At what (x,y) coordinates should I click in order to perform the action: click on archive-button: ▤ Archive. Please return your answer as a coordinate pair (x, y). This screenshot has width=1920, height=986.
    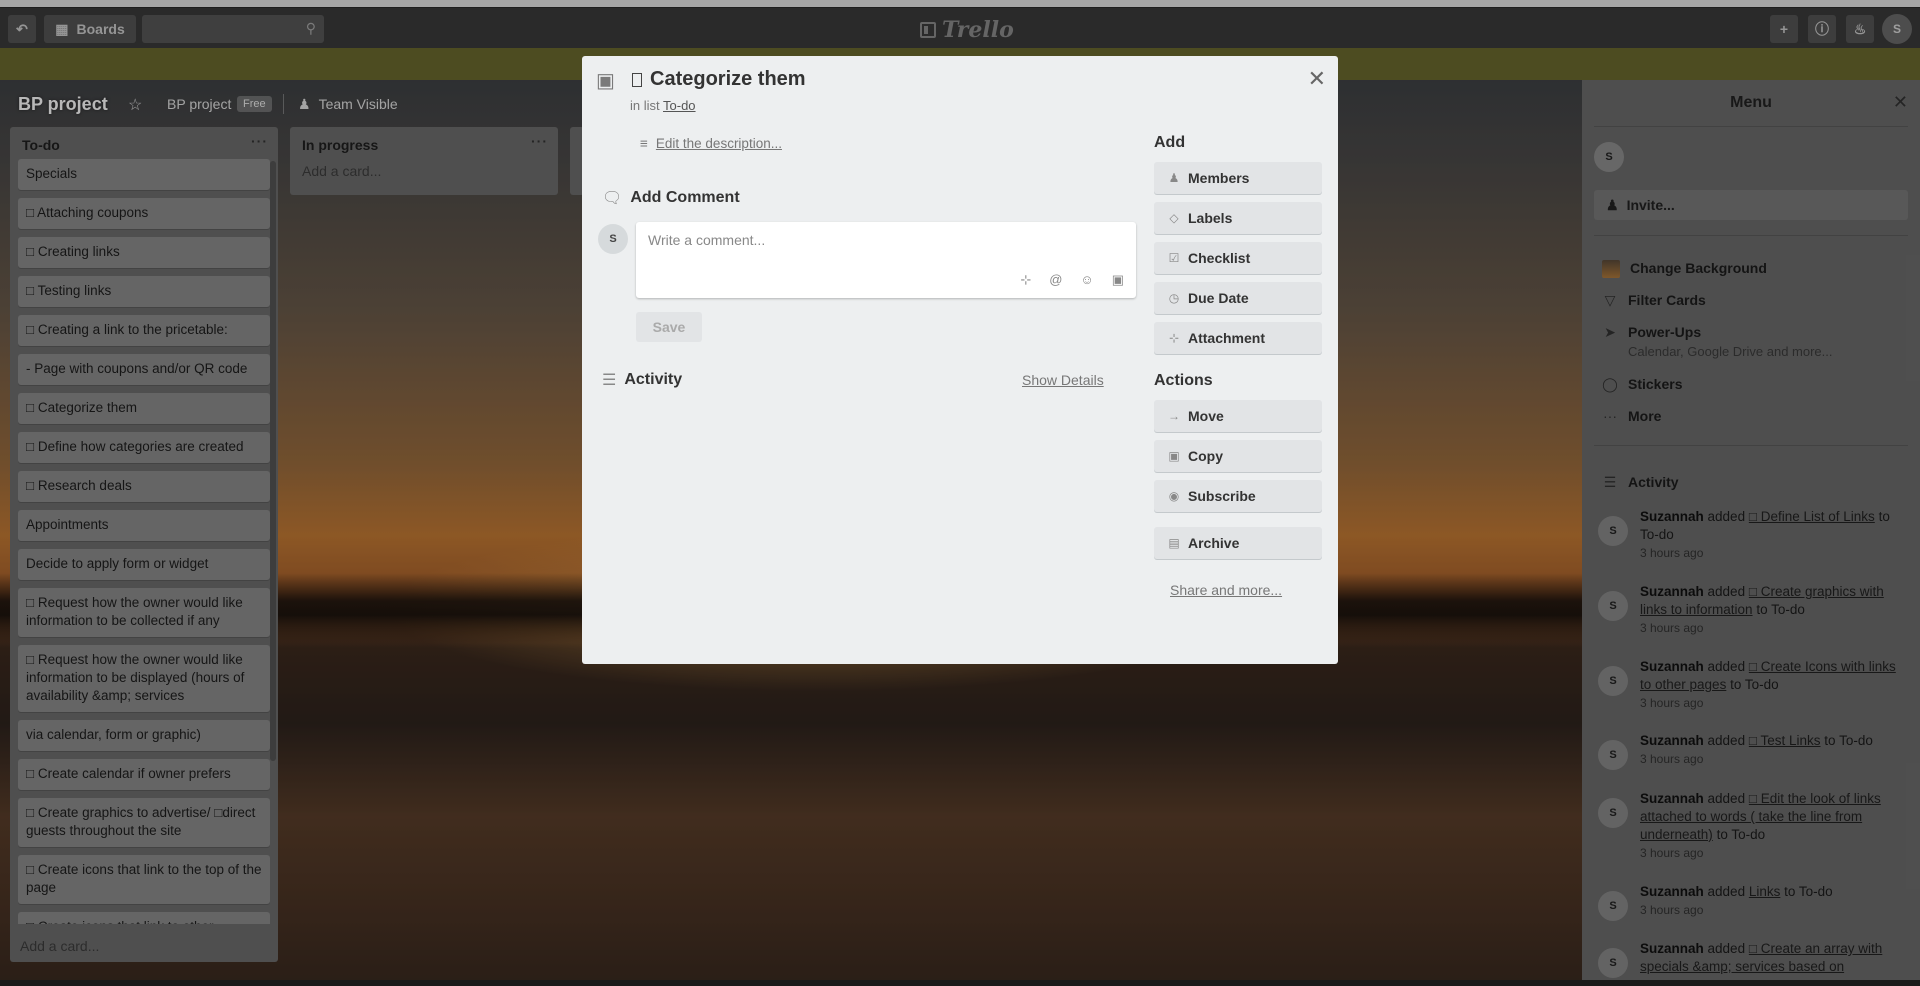
    Looking at the image, I should click on (1238, 543).